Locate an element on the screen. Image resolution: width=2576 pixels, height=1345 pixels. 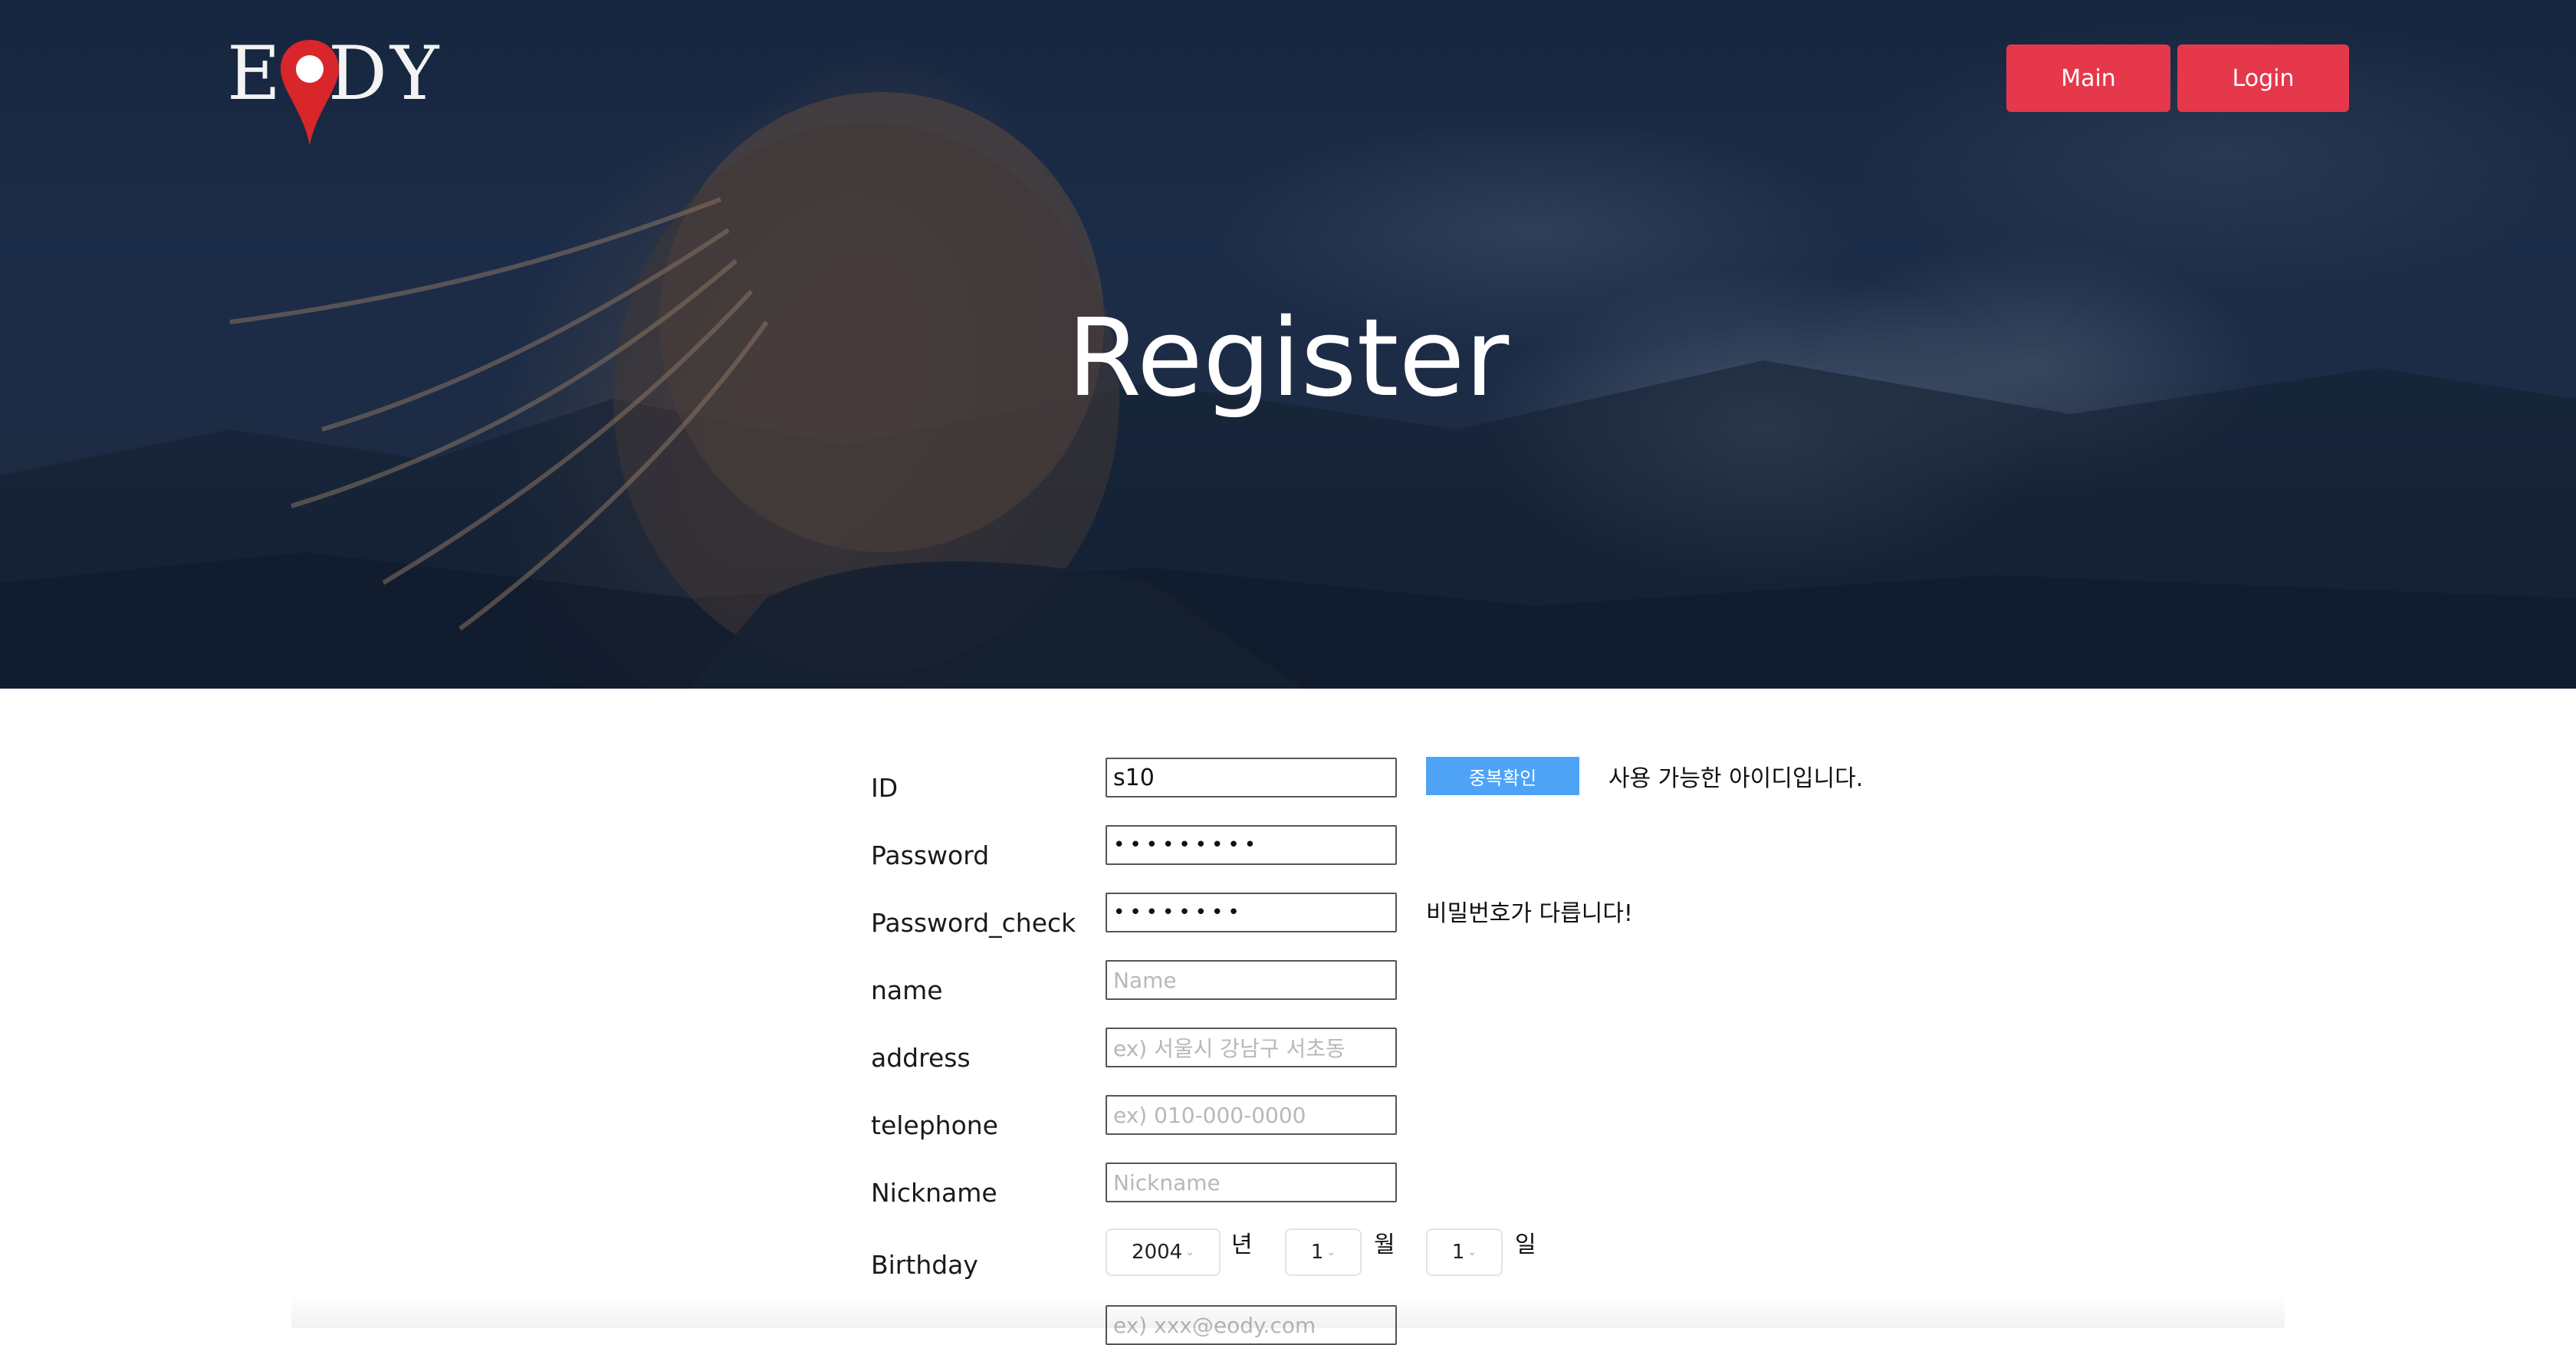
password-input: ••••••••• is located at coordinates (1251, 845).